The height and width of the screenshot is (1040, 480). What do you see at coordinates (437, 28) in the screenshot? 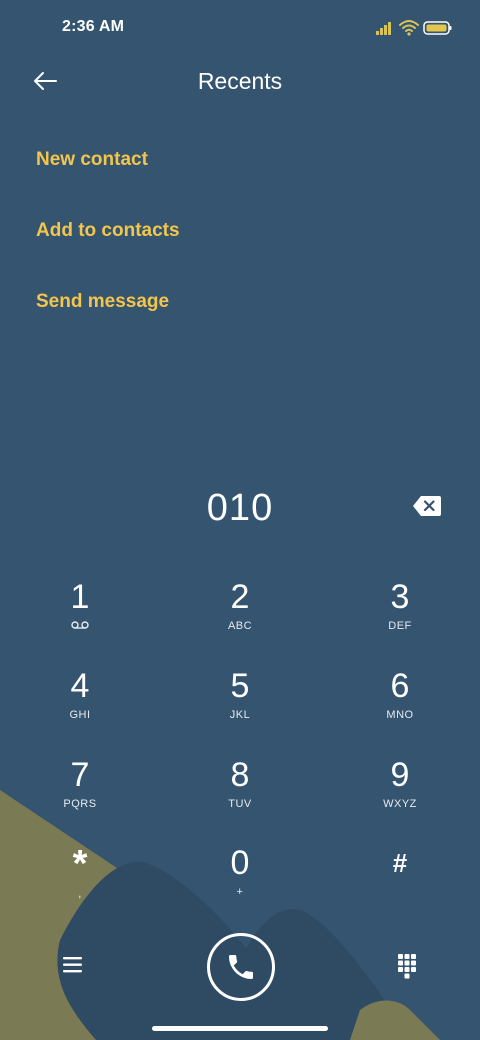
I see `battery-icon` at bounding box center [437, 28].